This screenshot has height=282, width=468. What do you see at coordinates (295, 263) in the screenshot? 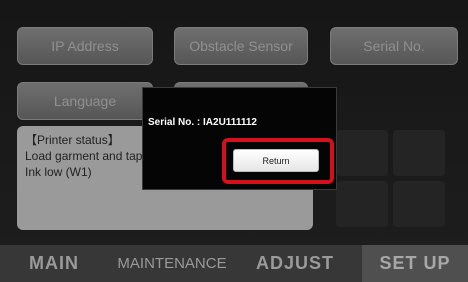
I see `tab-adjust: ADJUST` at bounding box center [295, 263].